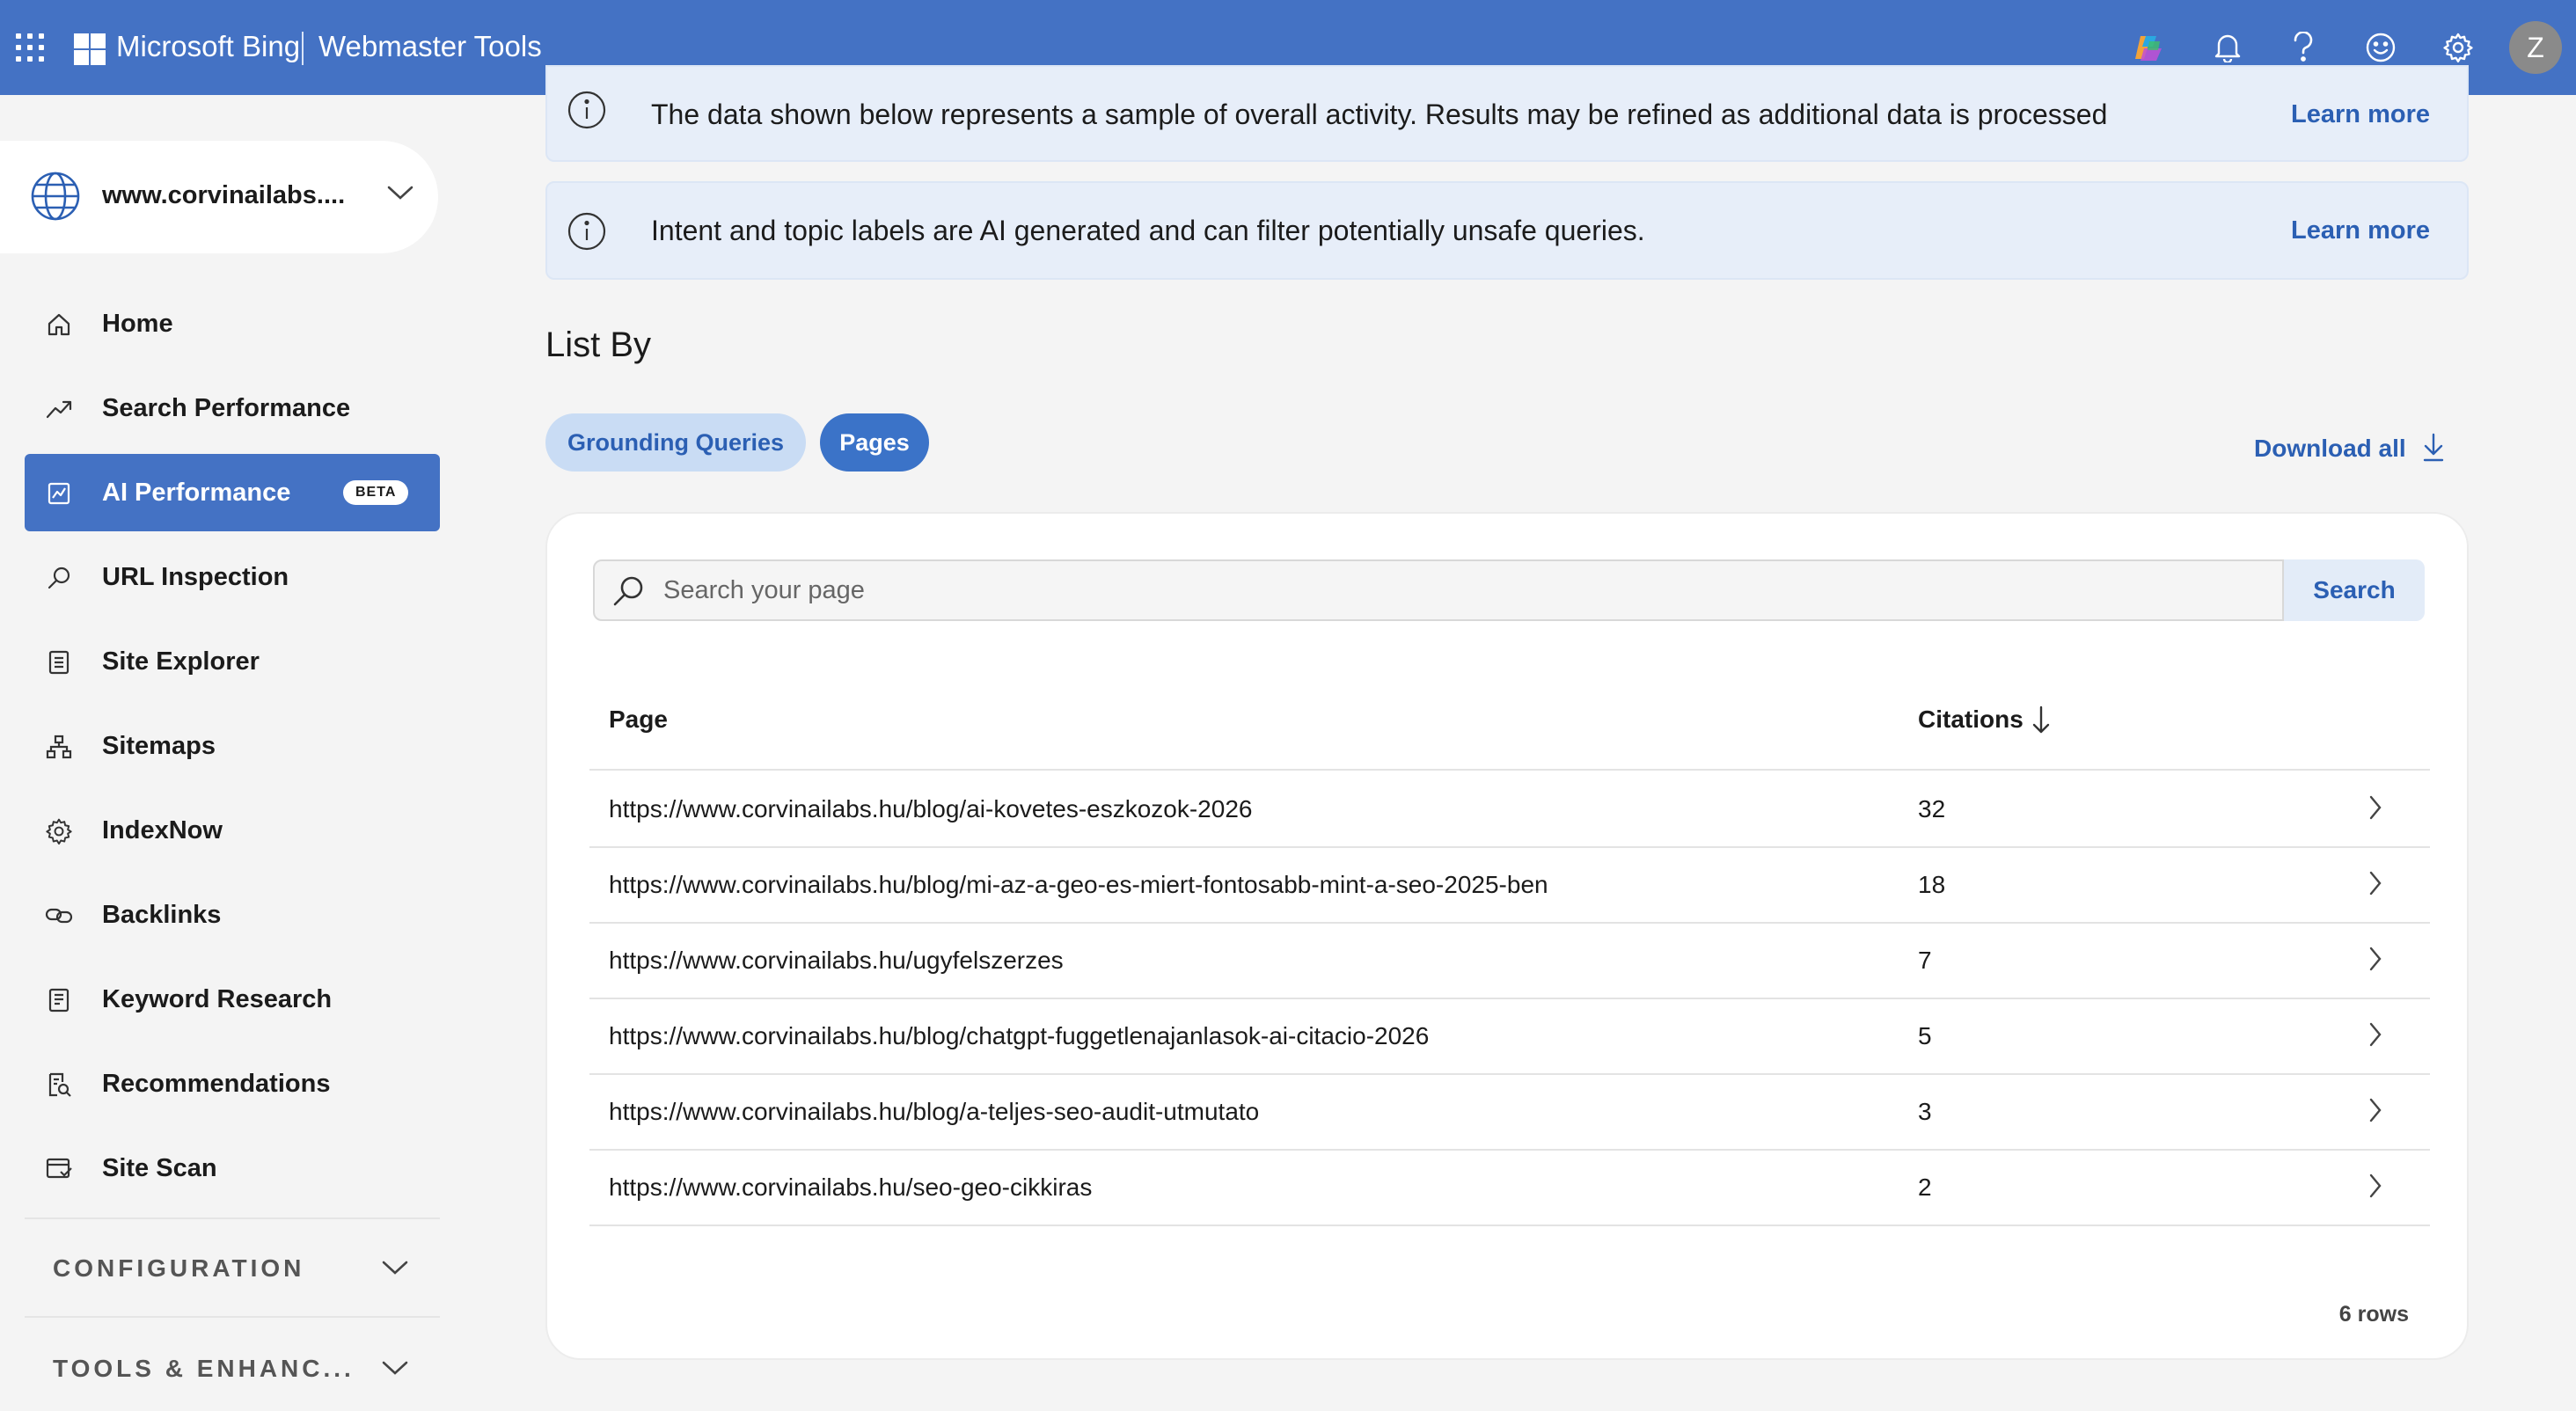 Image resolution: width=2576 pixels, height=1411 pixels. I want to click on sidebar-item-keyword-research: Keyword Research, so click(232, 1000).